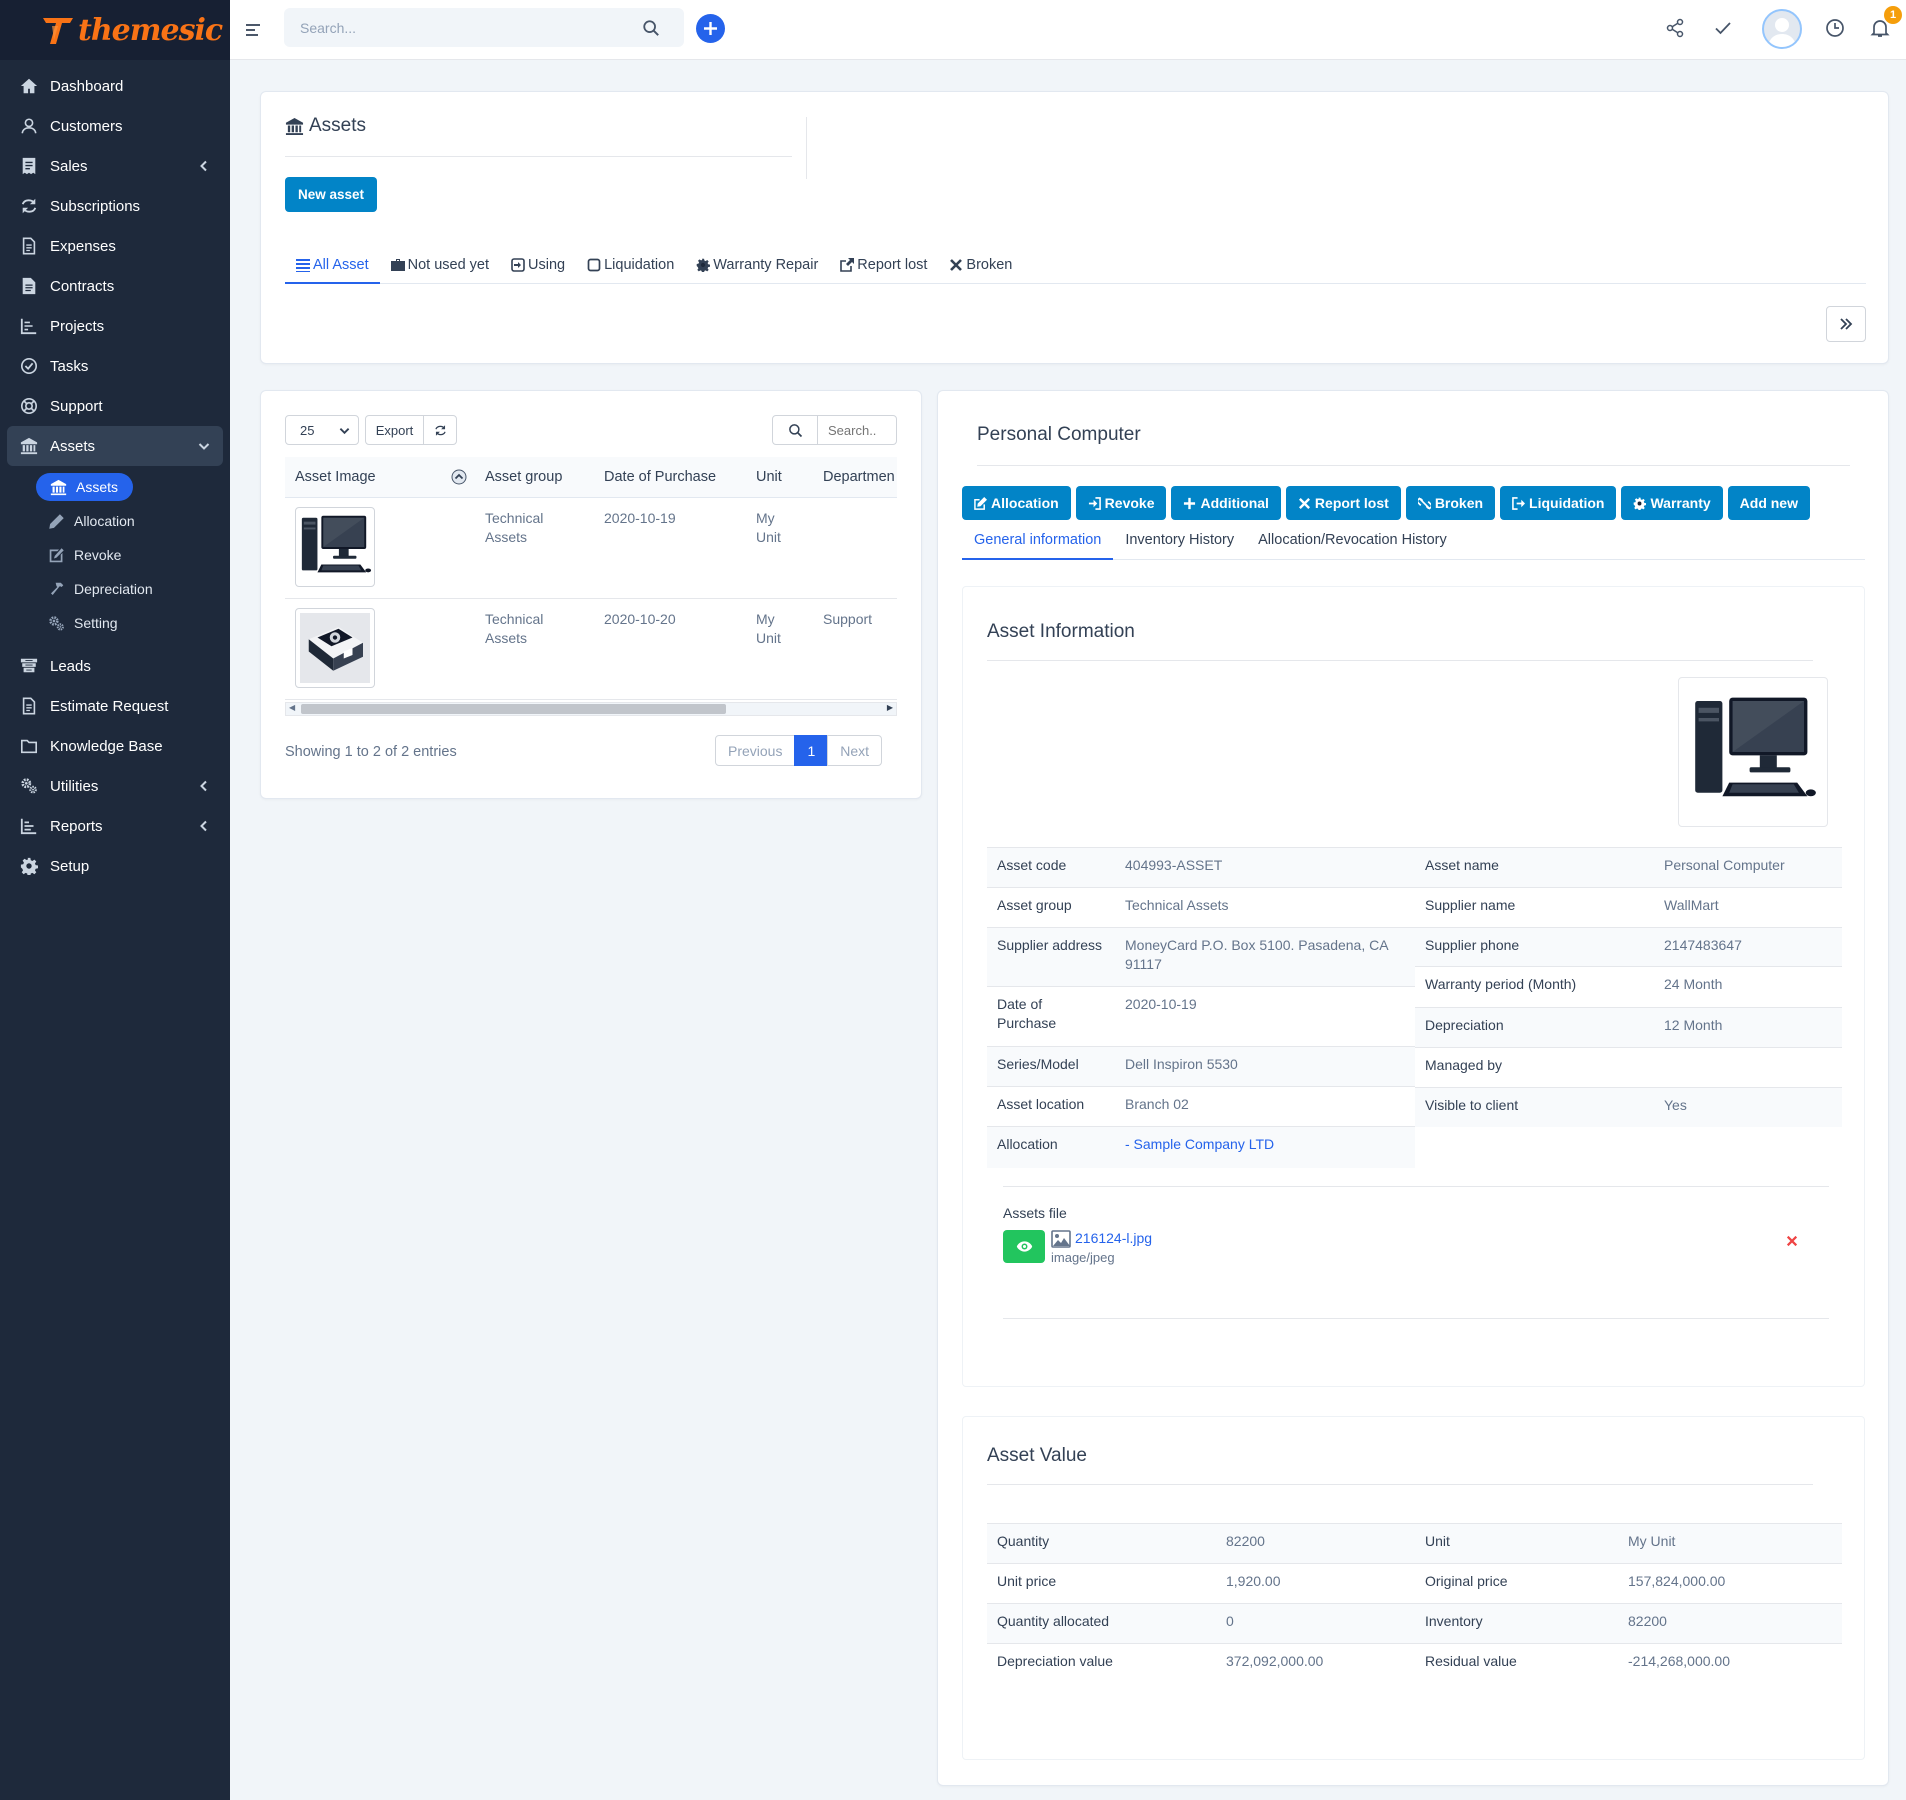 This screenshot has width=1906, height=1800. I want to click on table-info: Showing 1 to 2 of 2 entries, so click(371, 752).